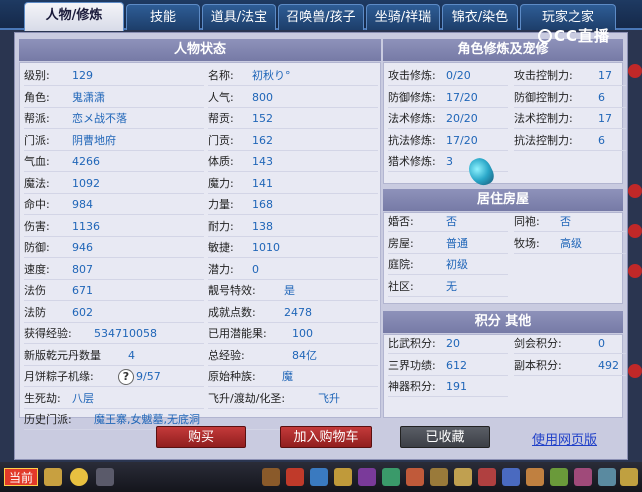 The width and height of the screenshot is (642, 492). I want to click on house-row-right: 同袍: 否, so click(570, 222).